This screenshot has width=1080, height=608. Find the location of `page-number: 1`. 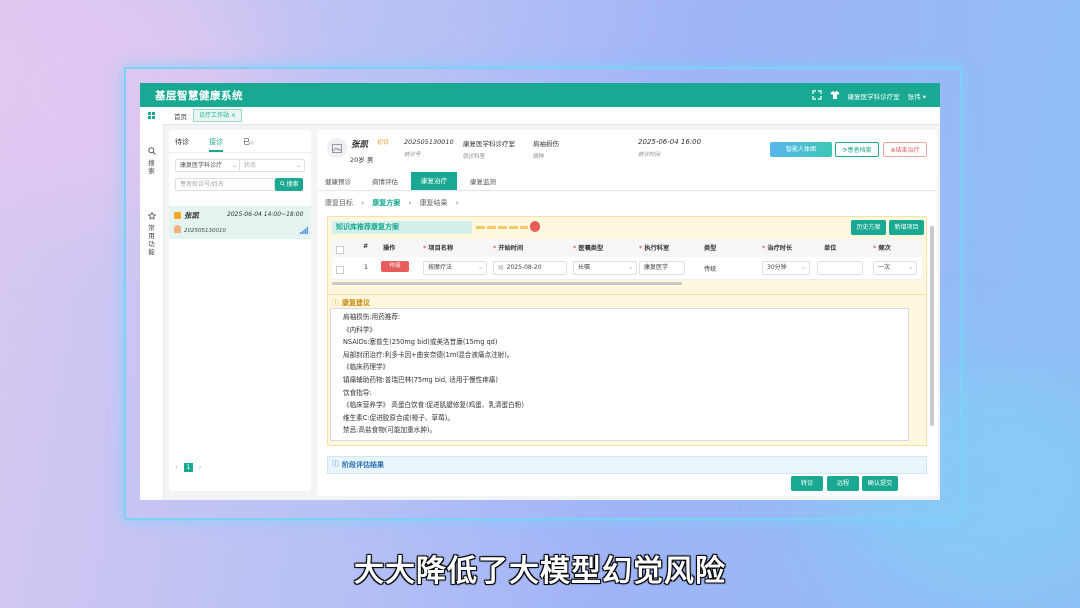

page-number: 1 is located at coordinates (188, 467).